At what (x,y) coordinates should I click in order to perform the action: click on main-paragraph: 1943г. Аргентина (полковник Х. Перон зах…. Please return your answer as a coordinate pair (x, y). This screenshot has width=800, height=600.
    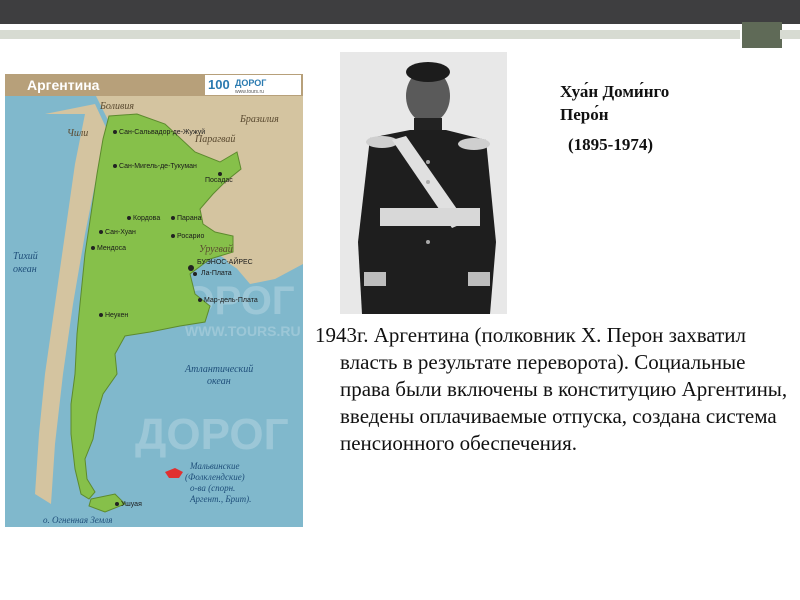
    Looking at the image, I should click on (551, 389).